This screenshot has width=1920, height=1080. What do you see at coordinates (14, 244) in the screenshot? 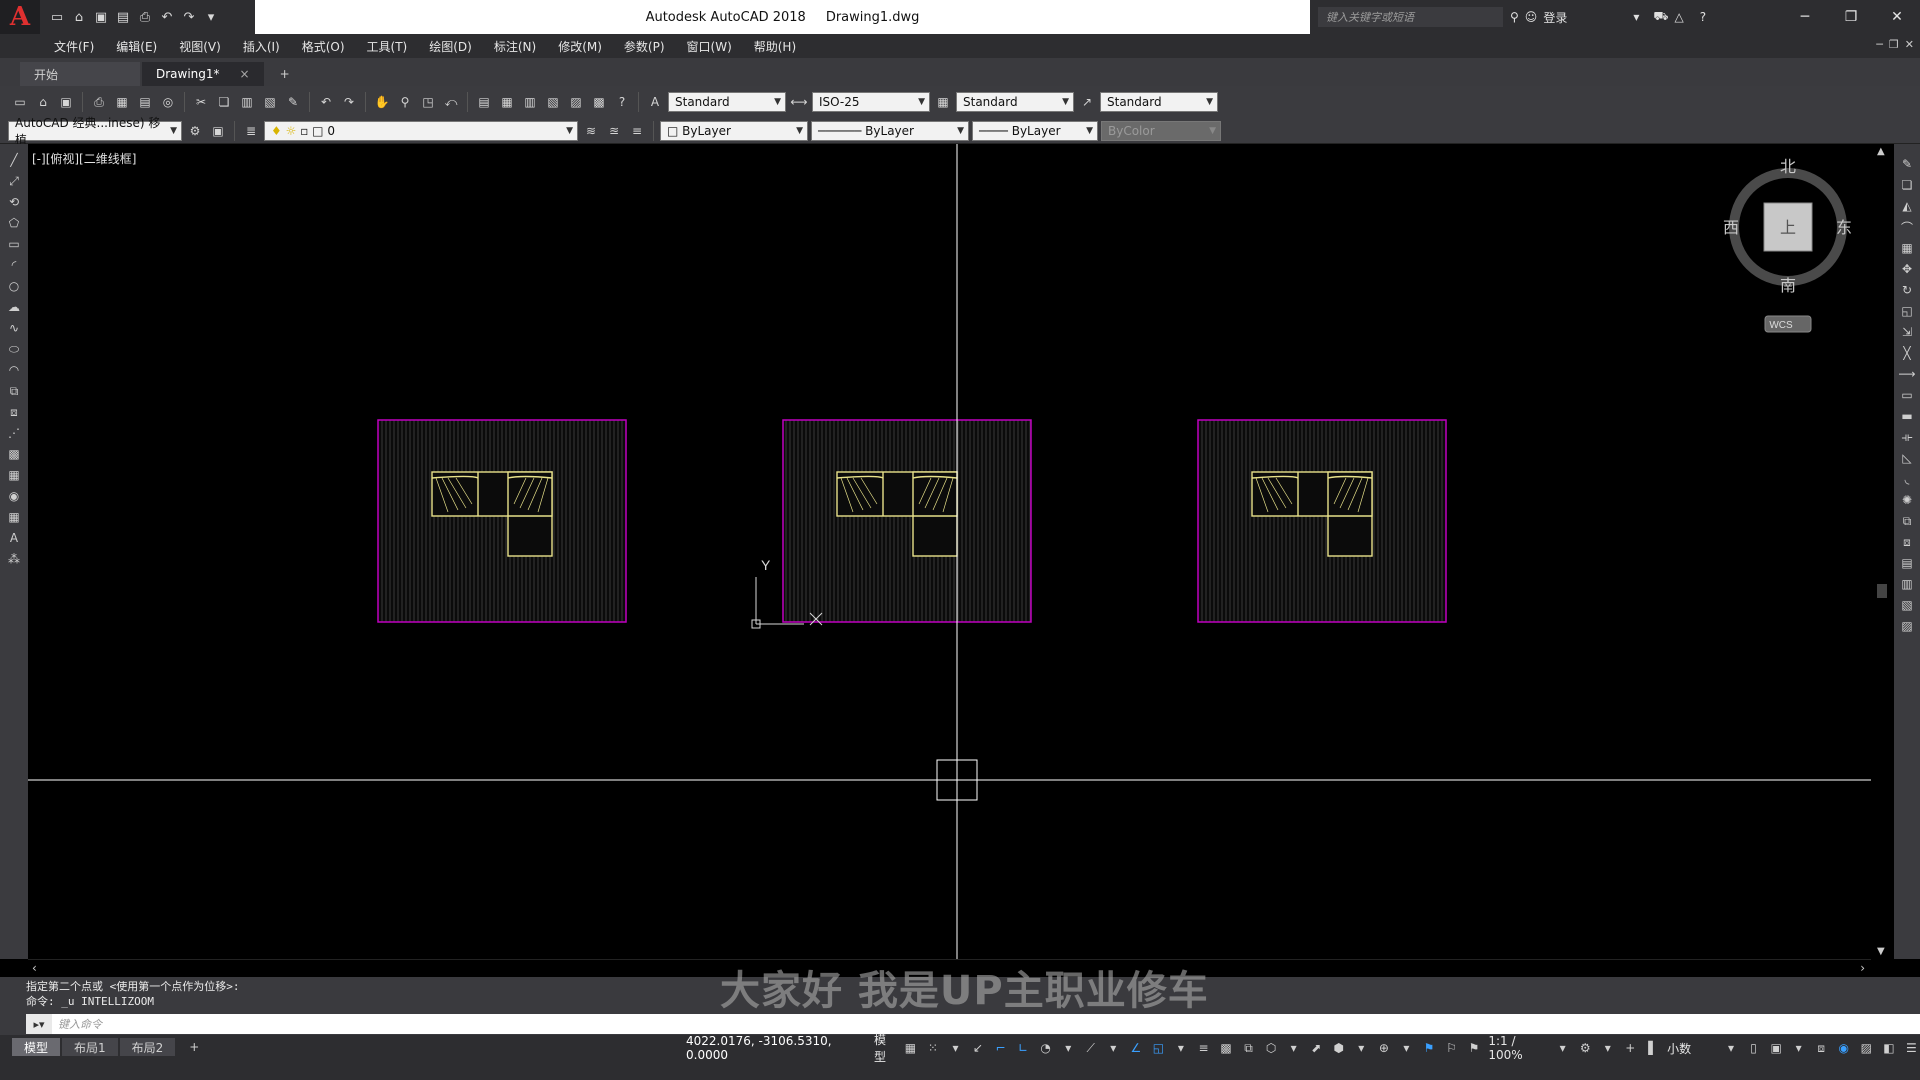
I see `rectangle-icon: ▭` at bounding box center [14, 244].